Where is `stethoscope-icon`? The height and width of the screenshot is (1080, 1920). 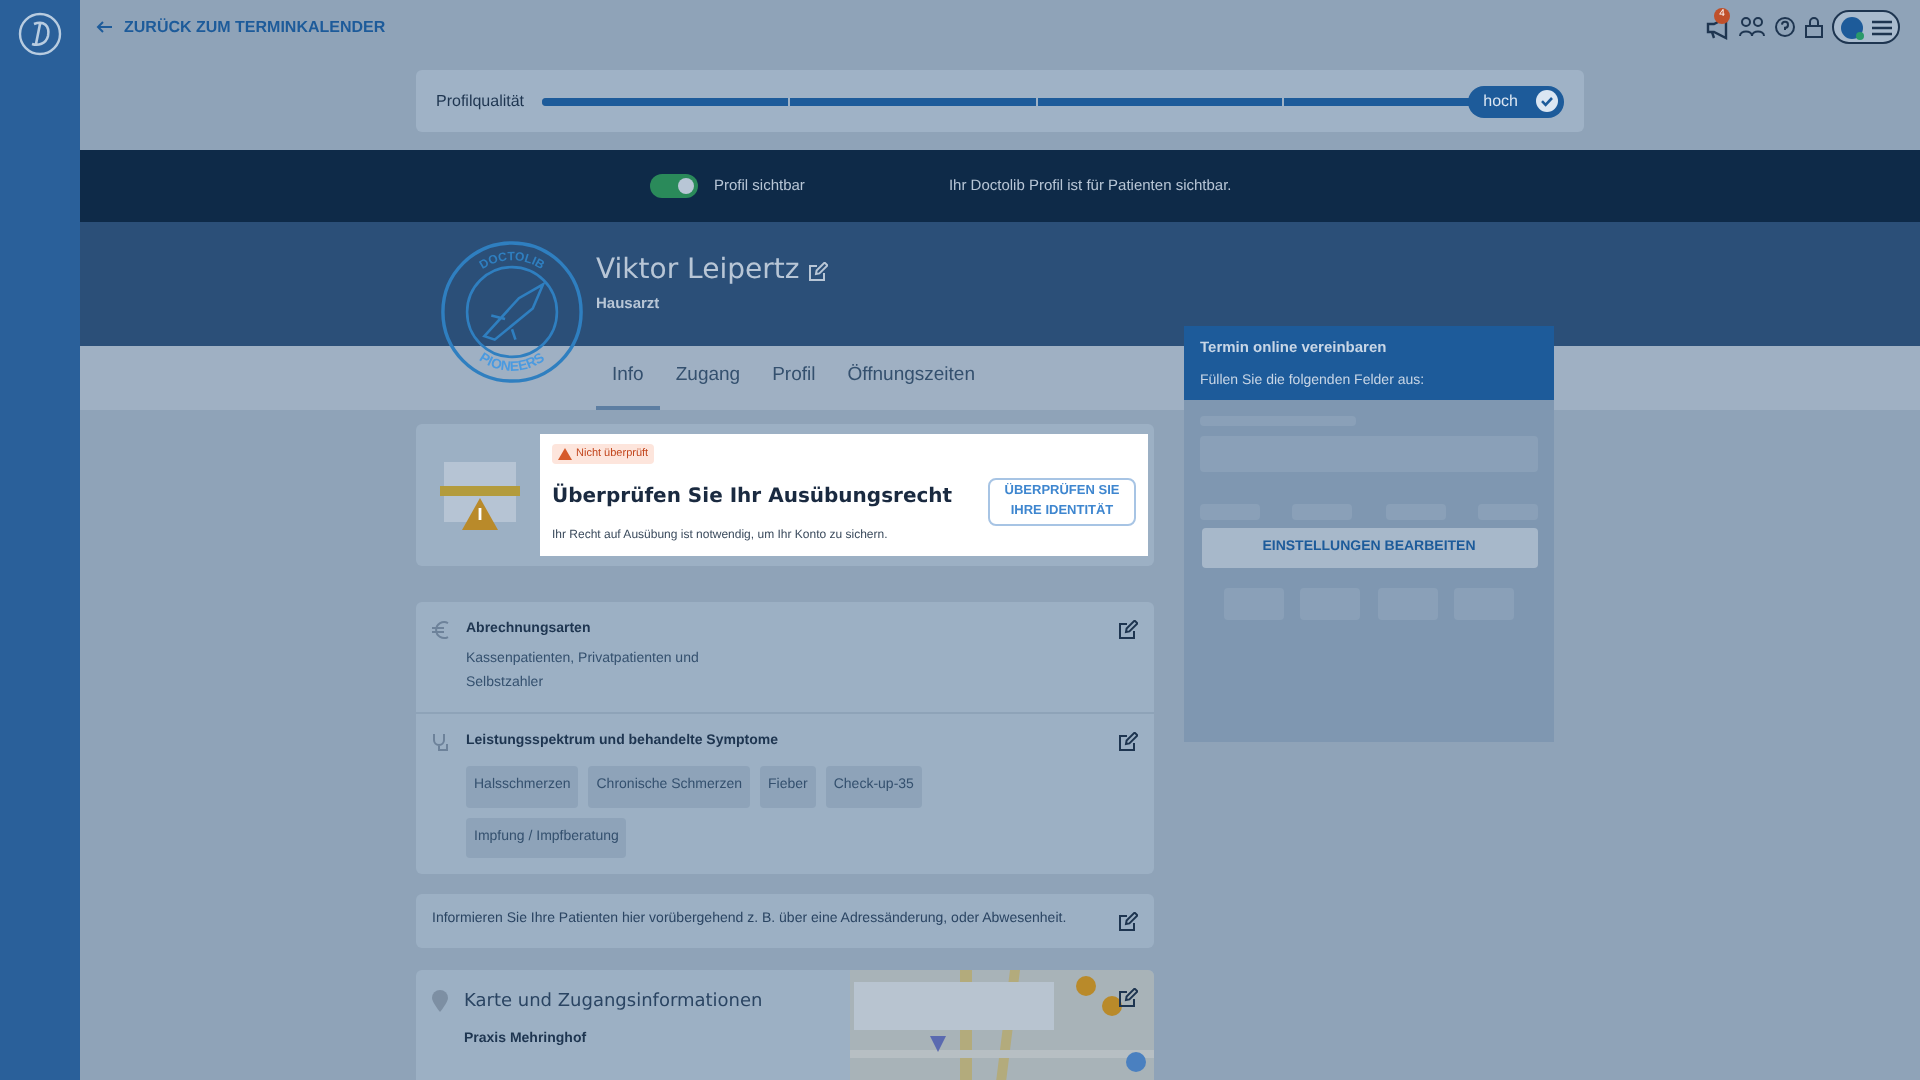
stethoscope-icon is located at coordinates (441, 741).